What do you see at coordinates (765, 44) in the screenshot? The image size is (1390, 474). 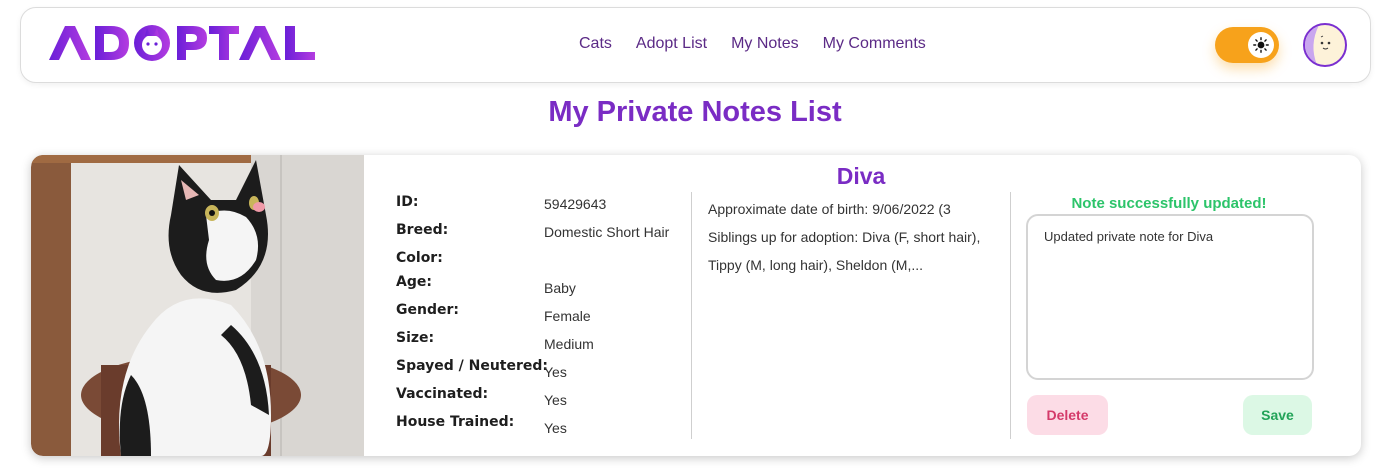 I see `nav-my-notes: My Notes` at bounding box center [765, 44].